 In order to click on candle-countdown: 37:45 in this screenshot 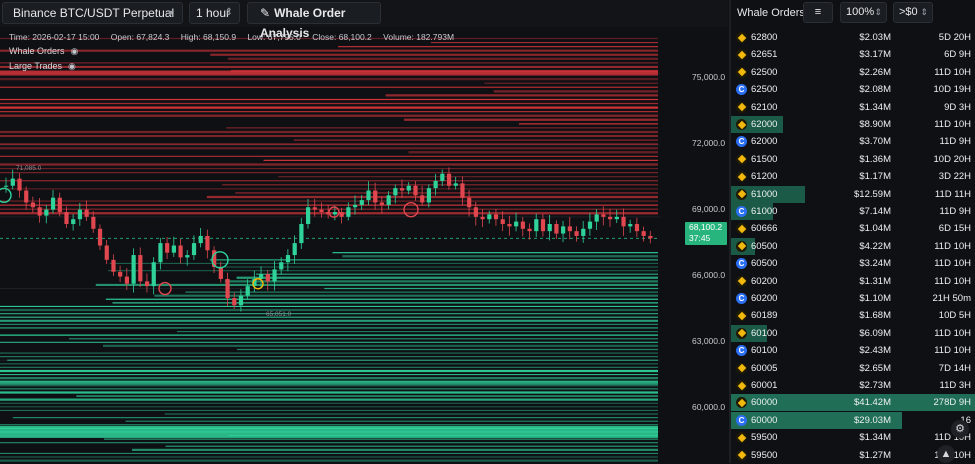, I will do `click(700, 238)`.